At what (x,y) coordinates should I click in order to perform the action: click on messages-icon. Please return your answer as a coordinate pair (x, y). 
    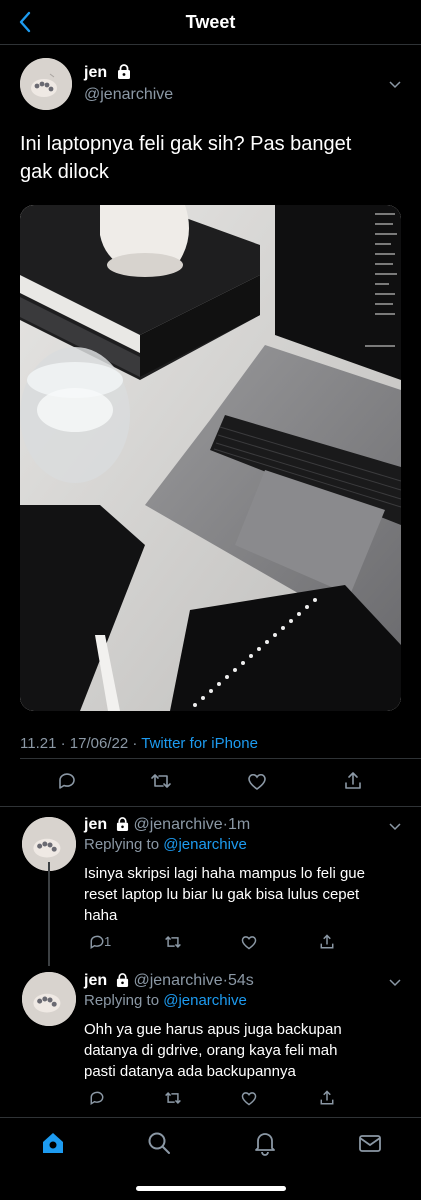
    Looking at the image, I should click on (370, 1143).